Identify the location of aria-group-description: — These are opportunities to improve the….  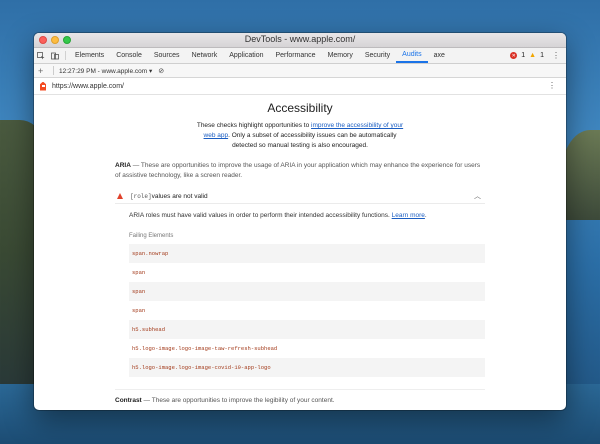
(298, 170).